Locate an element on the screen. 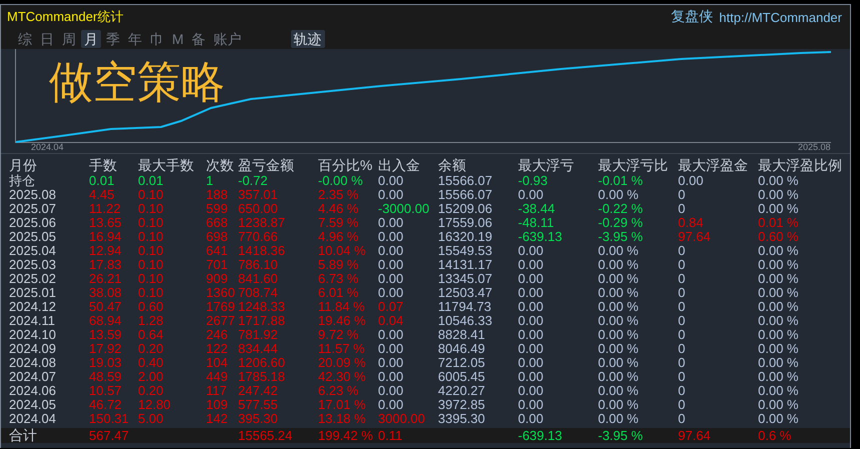  table-cell-text: 13.65 is located at coordinates (106, 223).